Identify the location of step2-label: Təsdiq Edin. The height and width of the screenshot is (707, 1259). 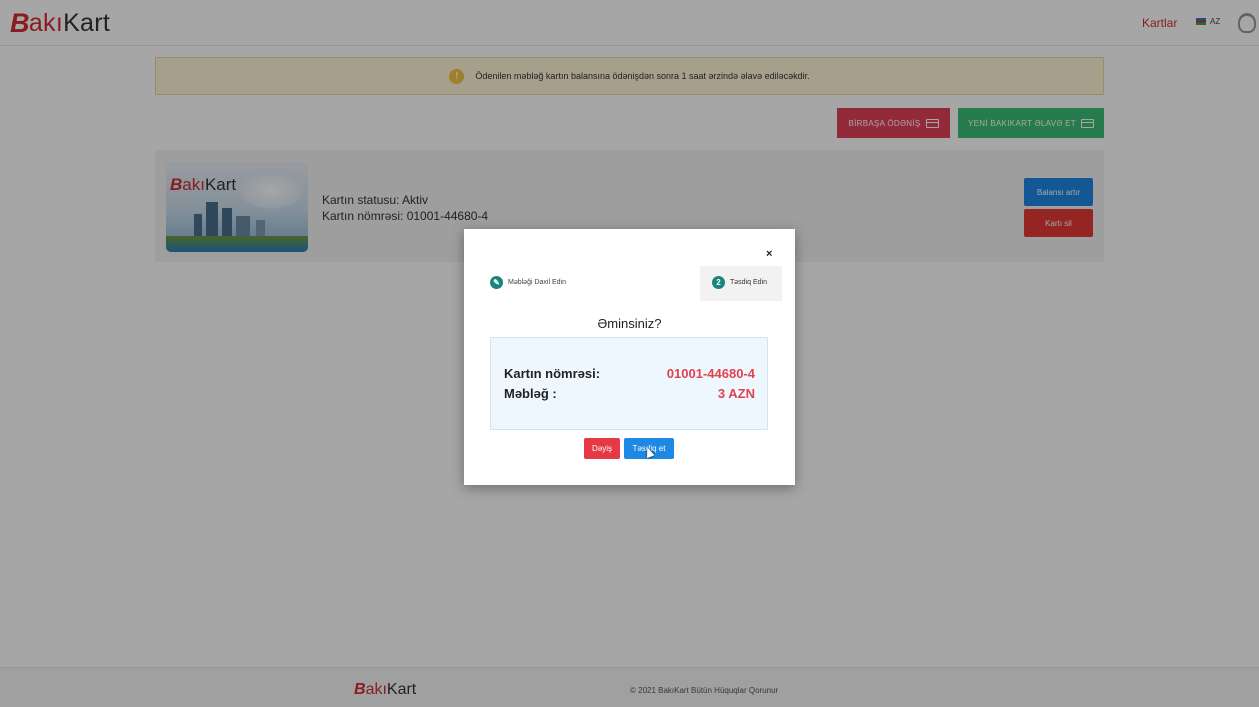
(748, 282).